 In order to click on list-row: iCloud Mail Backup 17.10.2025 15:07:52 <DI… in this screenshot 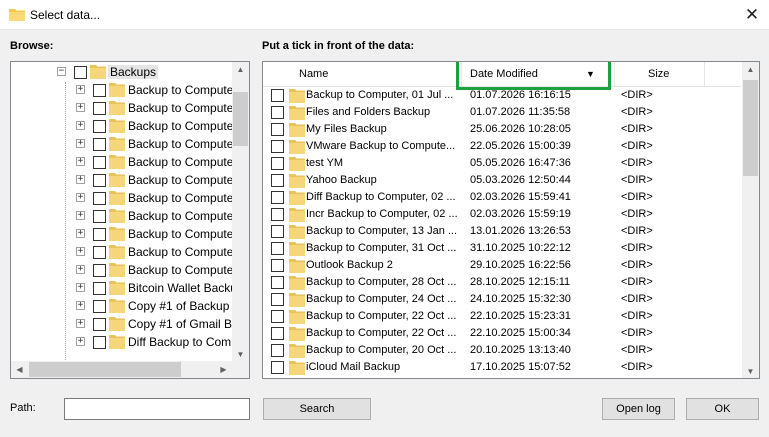, I will do `click(502, 367)`.